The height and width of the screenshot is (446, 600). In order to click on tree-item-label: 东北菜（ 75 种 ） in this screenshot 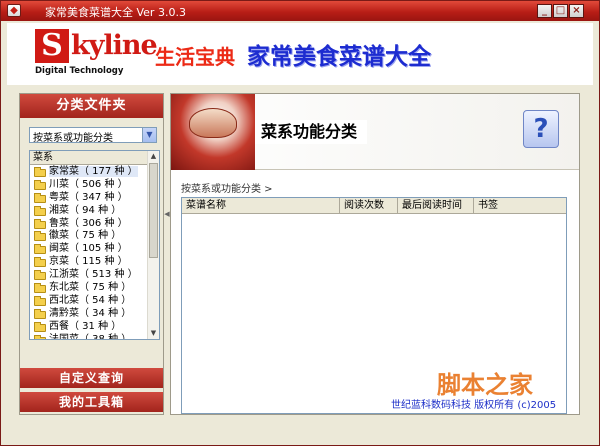, I will do `click(90, 288)`.